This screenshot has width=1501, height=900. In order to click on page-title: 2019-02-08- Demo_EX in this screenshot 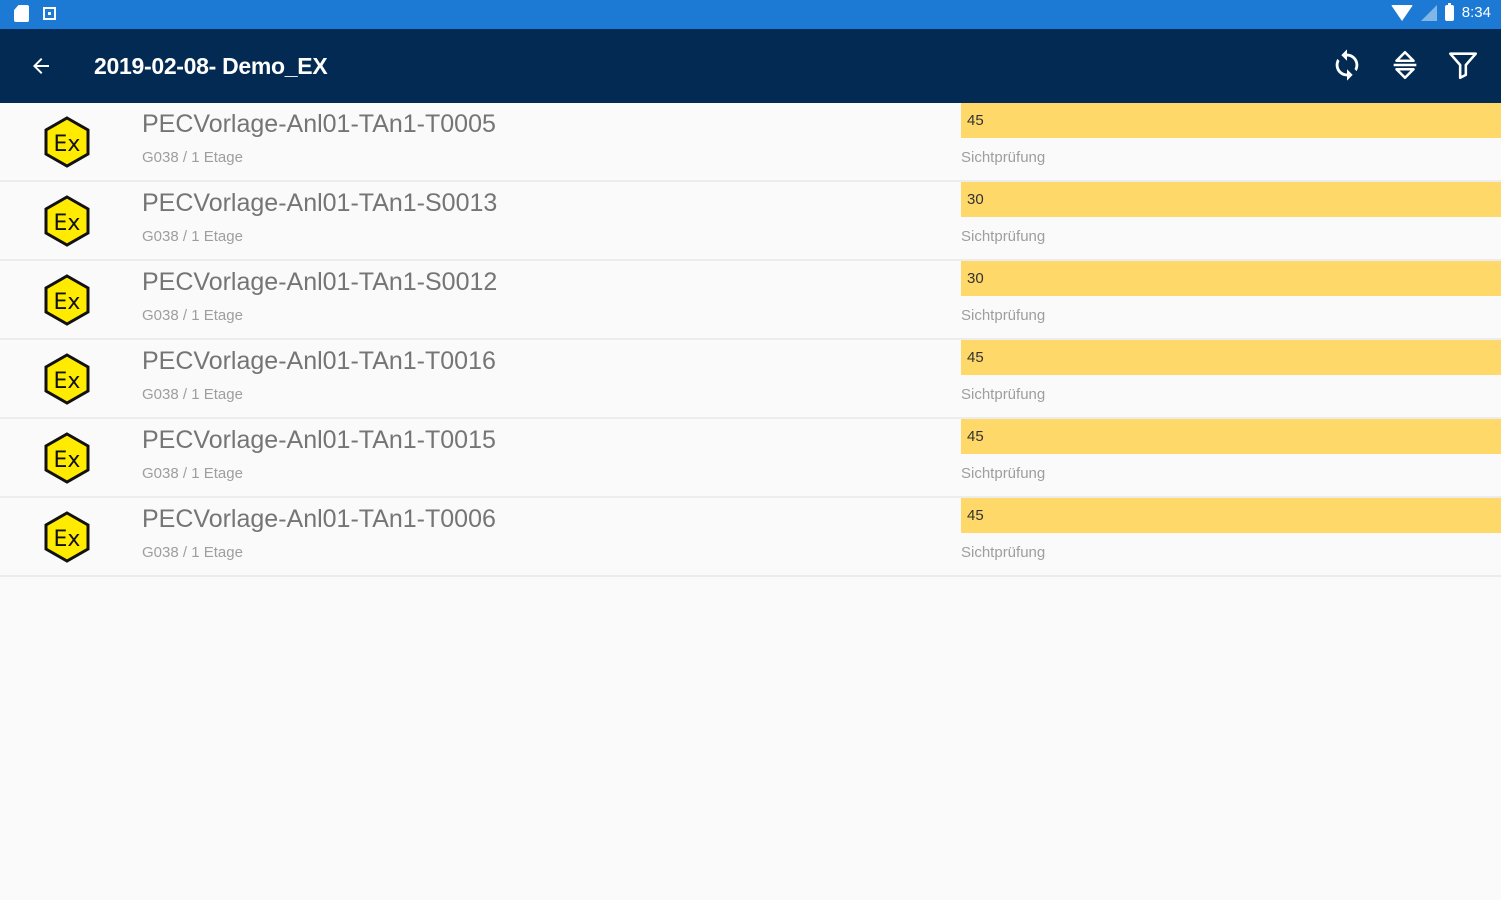, I will do `click(211, 66)`.